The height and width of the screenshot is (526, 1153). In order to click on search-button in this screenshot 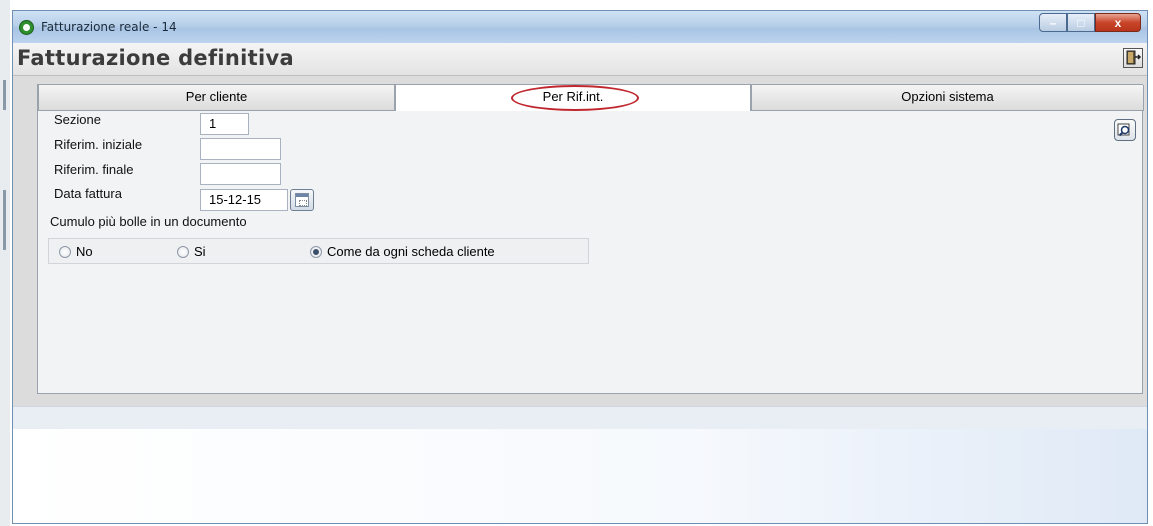, I will do `click(1125, 130)`.